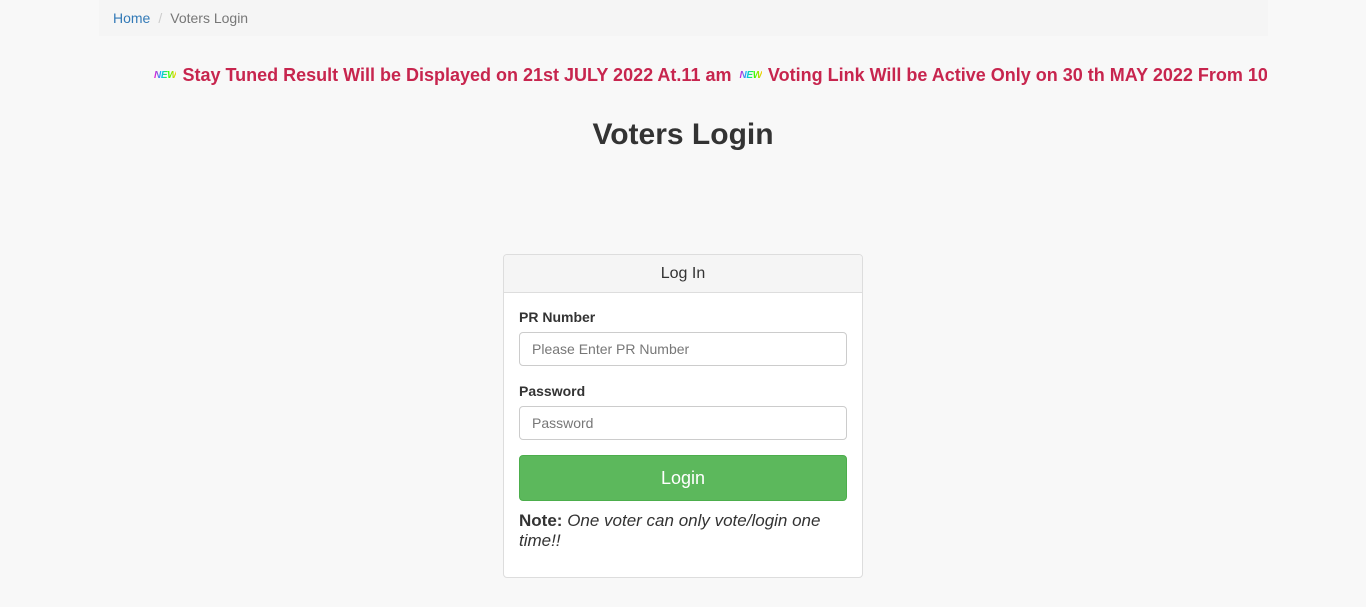 This screenshot has height=607, width=1366. Describe the element at coordinates (557, 317) in the screenshot. I see `pr-number-label: PR Number` at that location.